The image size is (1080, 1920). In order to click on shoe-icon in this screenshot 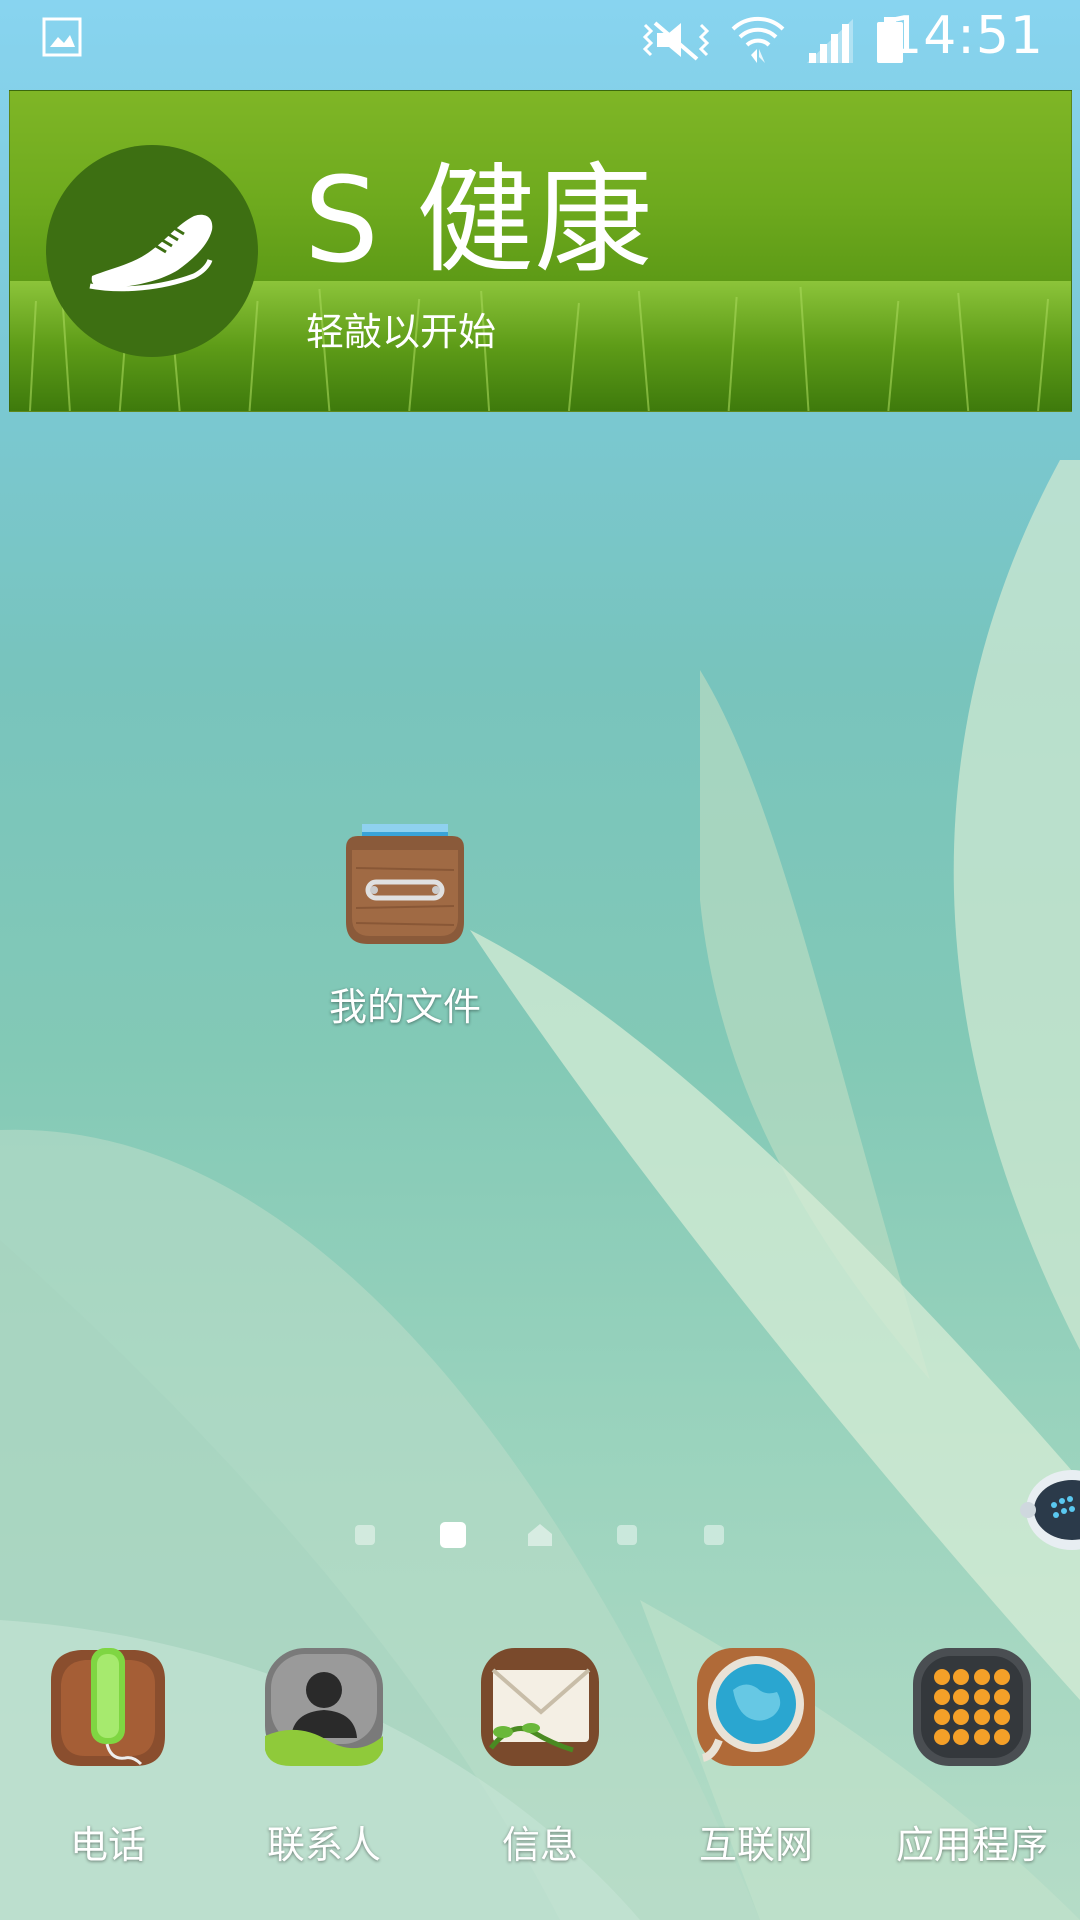, I will do `click(152, 251)`.